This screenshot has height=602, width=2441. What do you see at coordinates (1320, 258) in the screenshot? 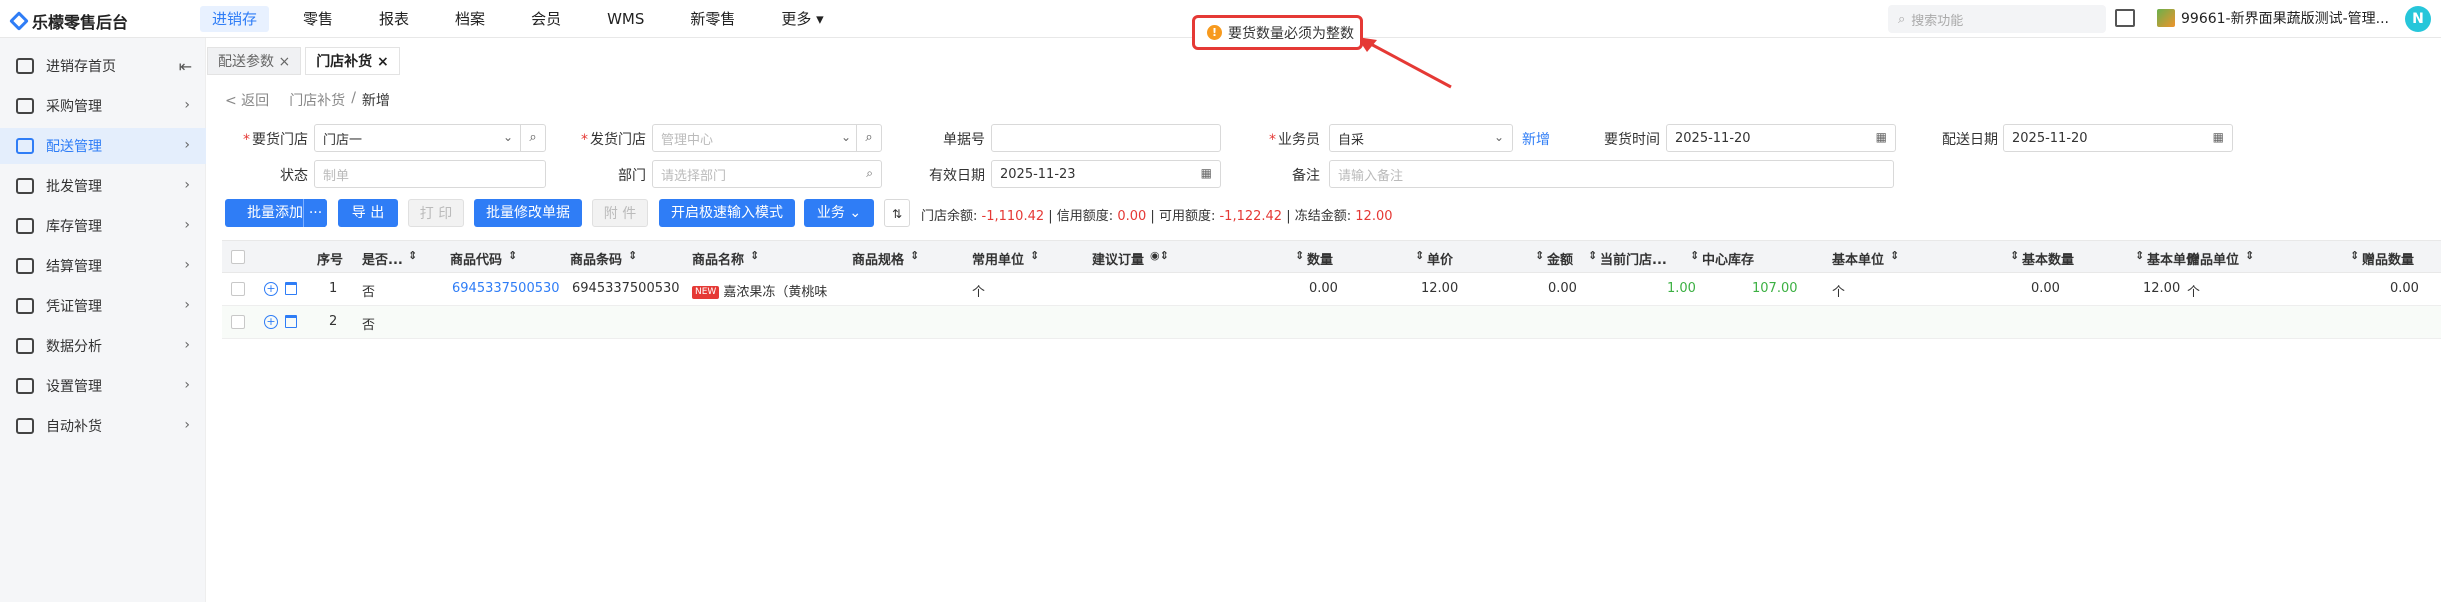
I see `col-header: 数量` at bounding box center [1320, 258].